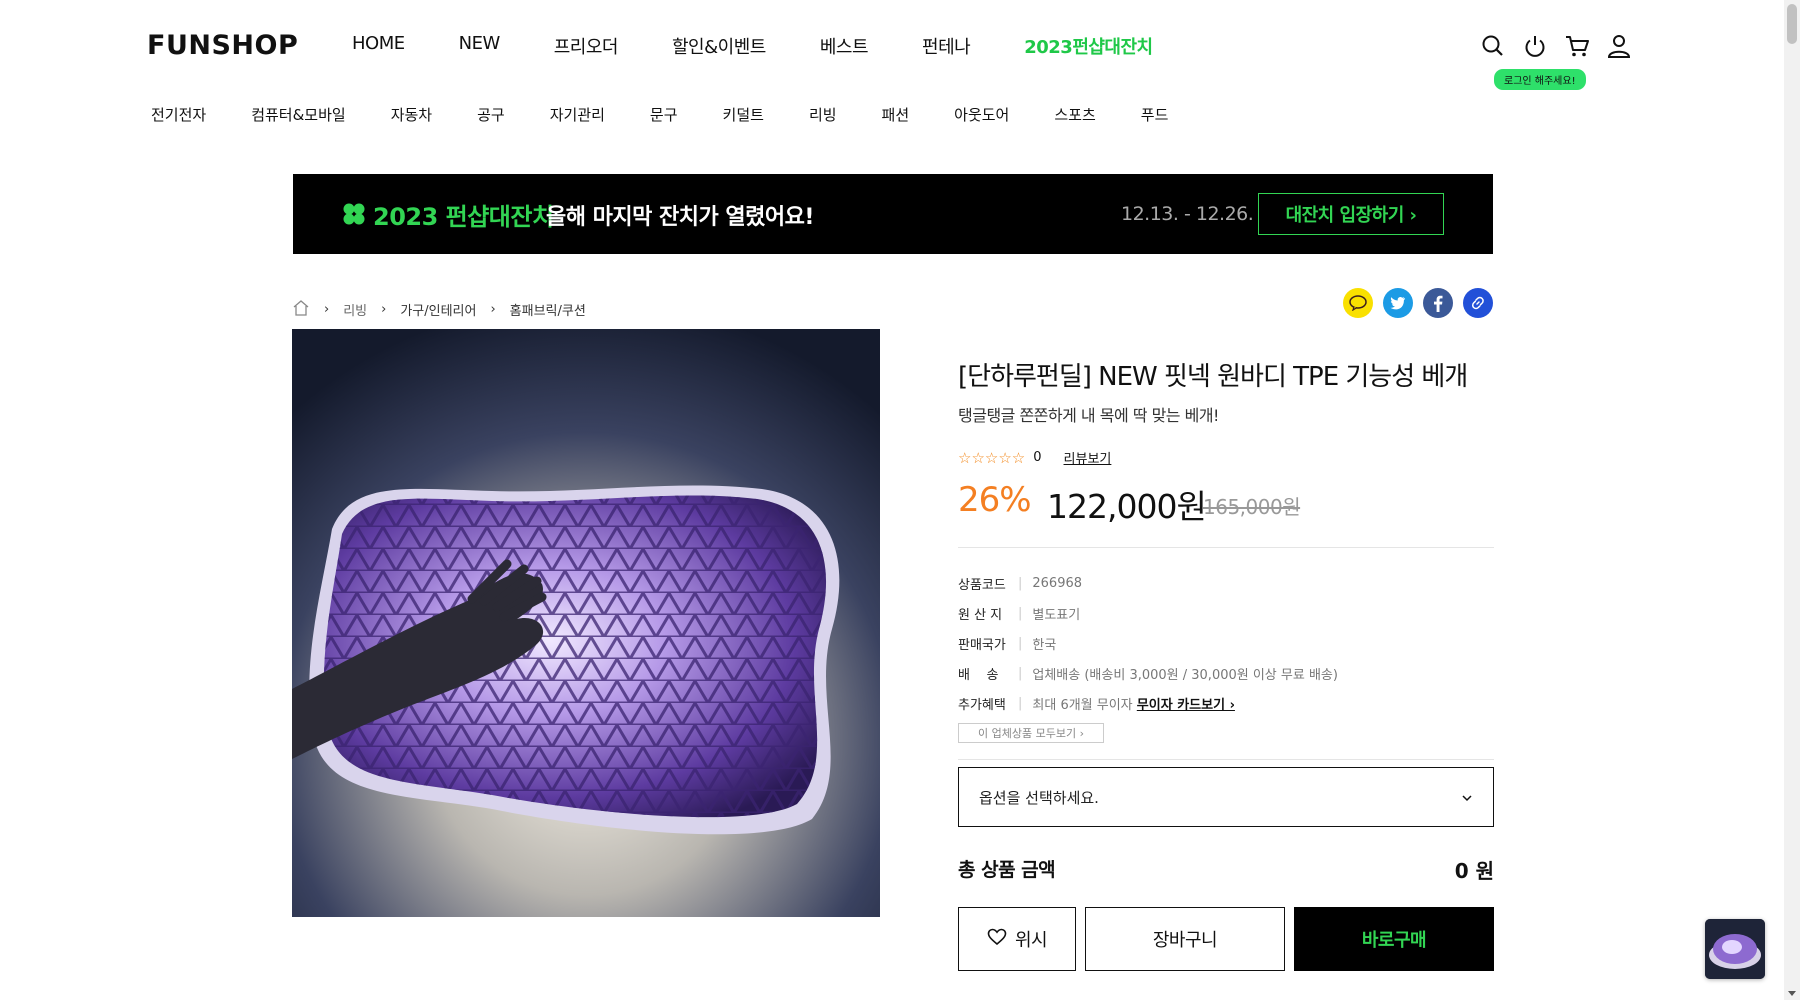 The width and height of the screenshot is (1800, 1000). What do you see at coordinates (980, 615) in the screenshot?
I see `spec-key: 원 산 지` at bounding box center [980, 615].